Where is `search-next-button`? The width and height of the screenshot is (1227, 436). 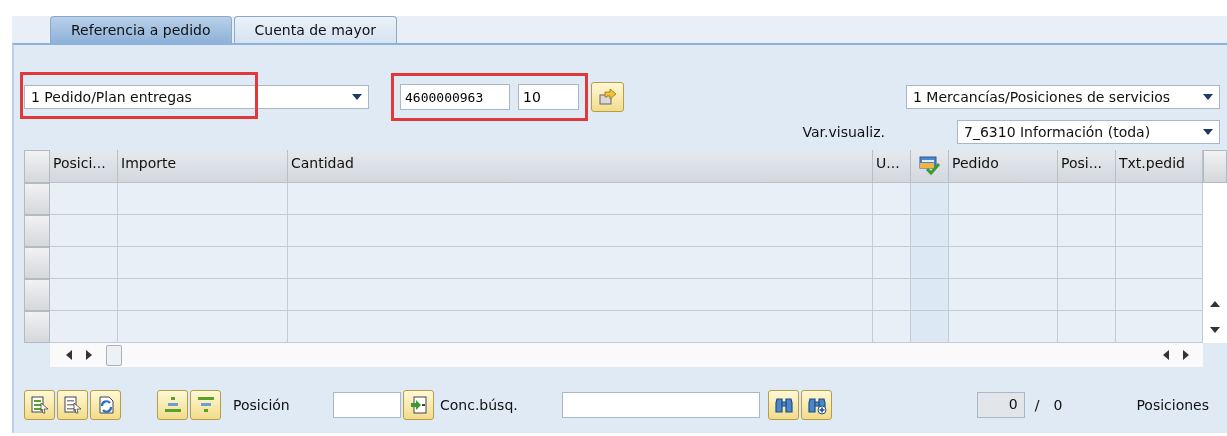 search-next-button is located at coordinates (816, 405).